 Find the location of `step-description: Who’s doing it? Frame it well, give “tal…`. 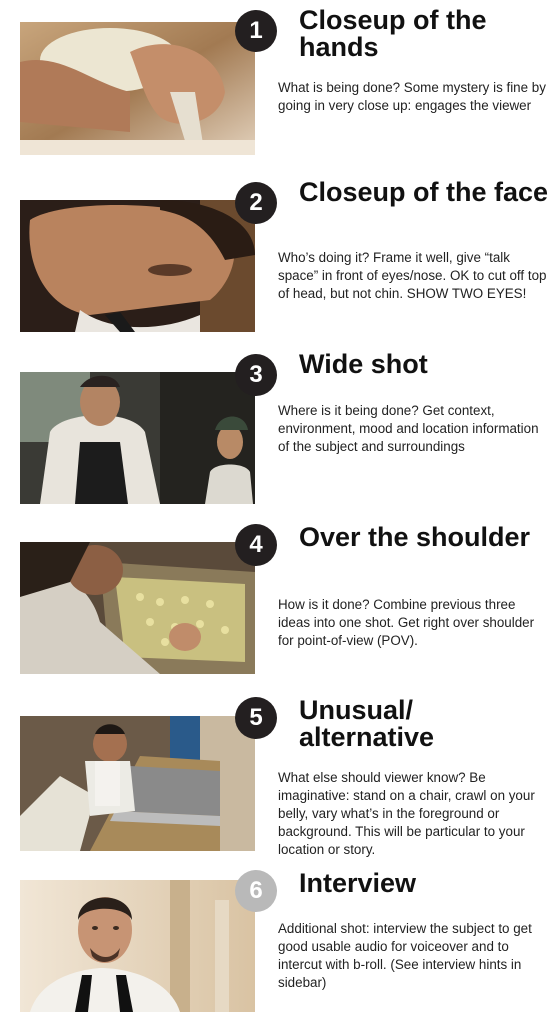

step-description: Who’s doing it? Frame it well, give “tal… is located at coordinates (412, 275).